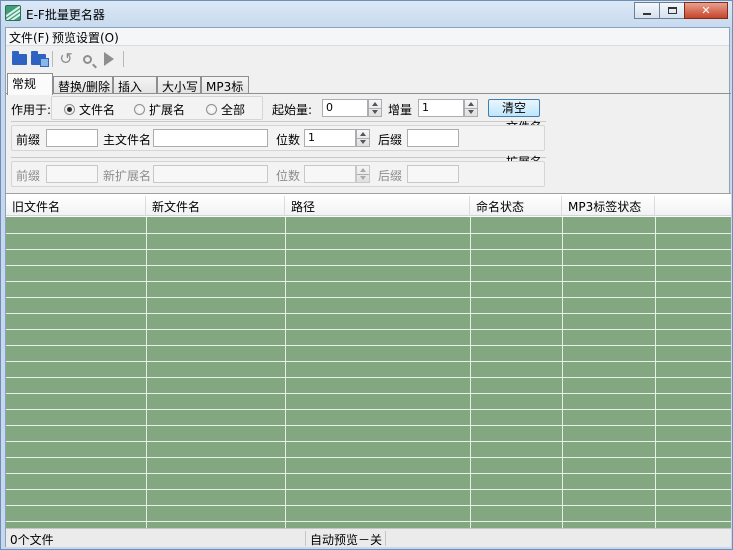 The image size is (733, 550). Describe the element at coordinates (647, 10) in the screenshot. I see `minimize-button` at that location.